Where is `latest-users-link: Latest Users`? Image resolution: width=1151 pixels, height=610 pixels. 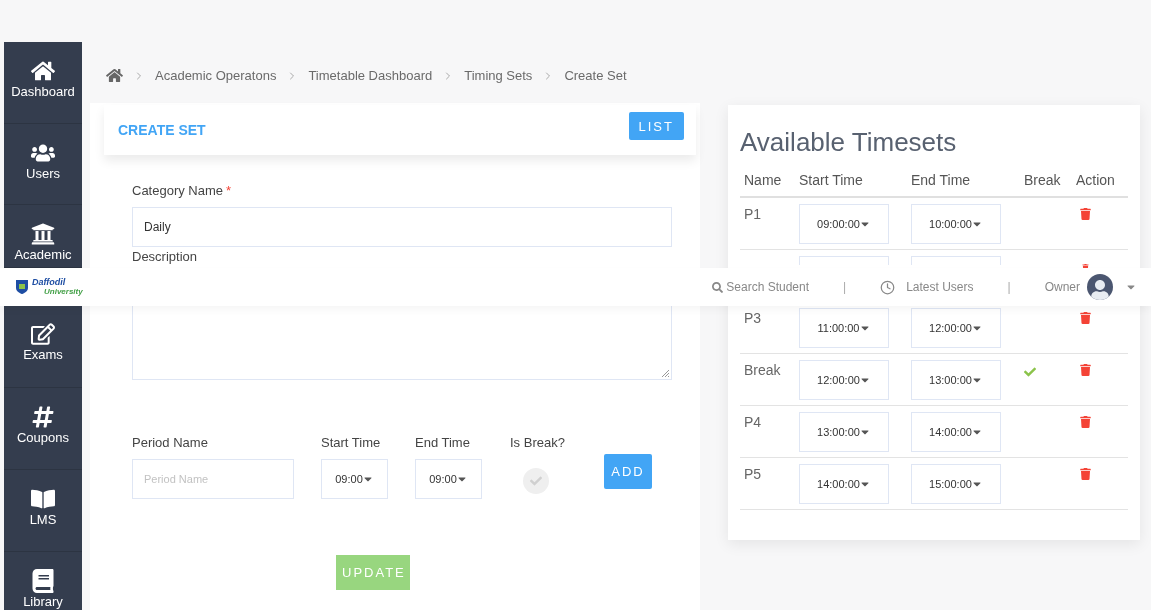 latest-users-link: Latest Users is located at coordinates (927, 287).